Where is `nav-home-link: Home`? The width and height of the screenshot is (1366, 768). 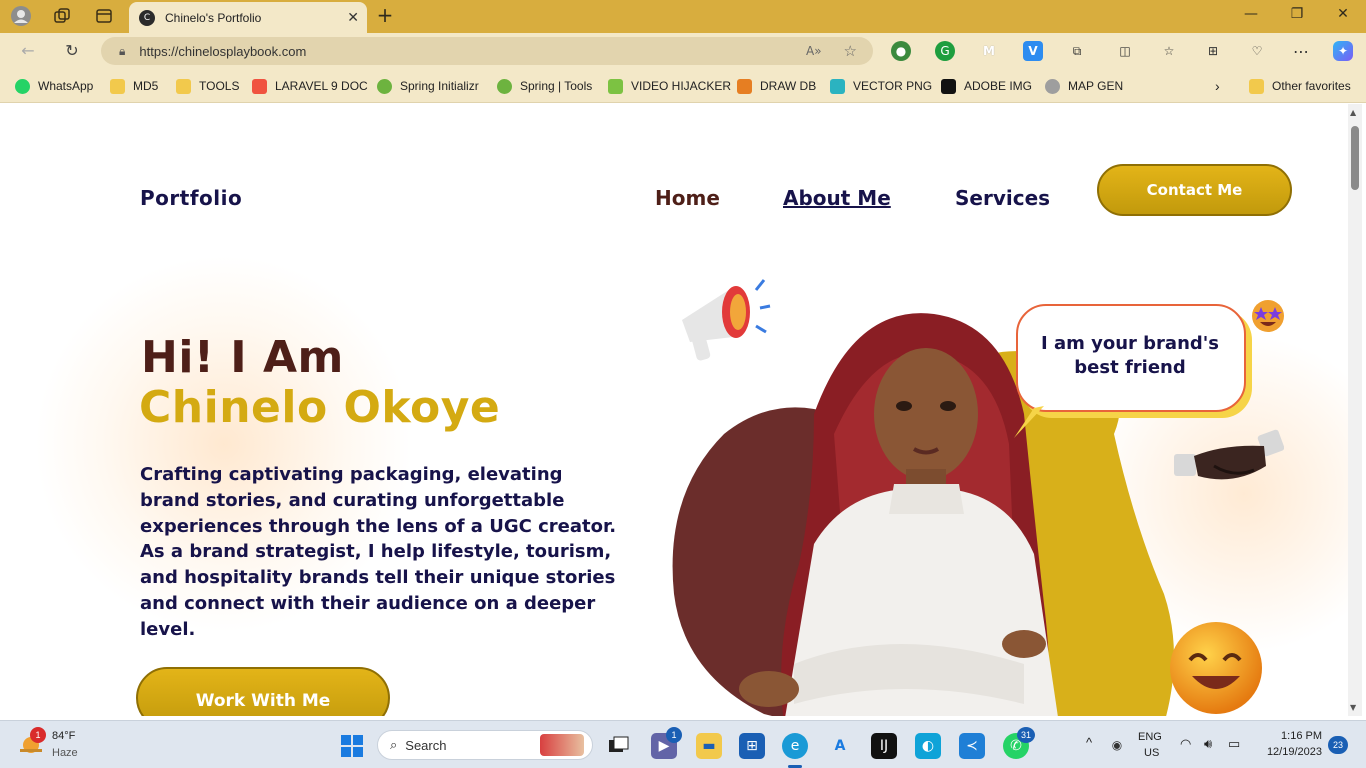 nav-home-link: Home is located at coordinates (687, 198).